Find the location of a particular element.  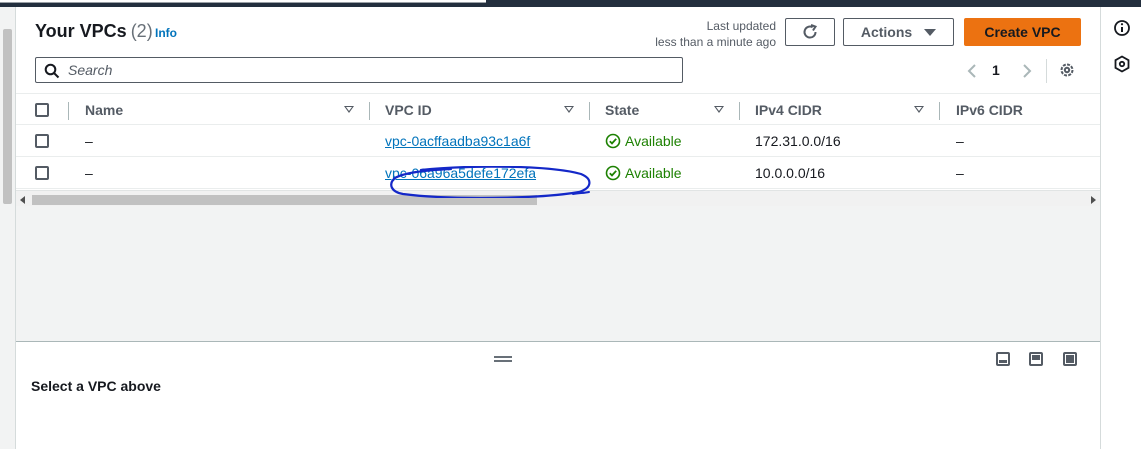

tutorial-icon-button is located at coordinates (1122, 64).